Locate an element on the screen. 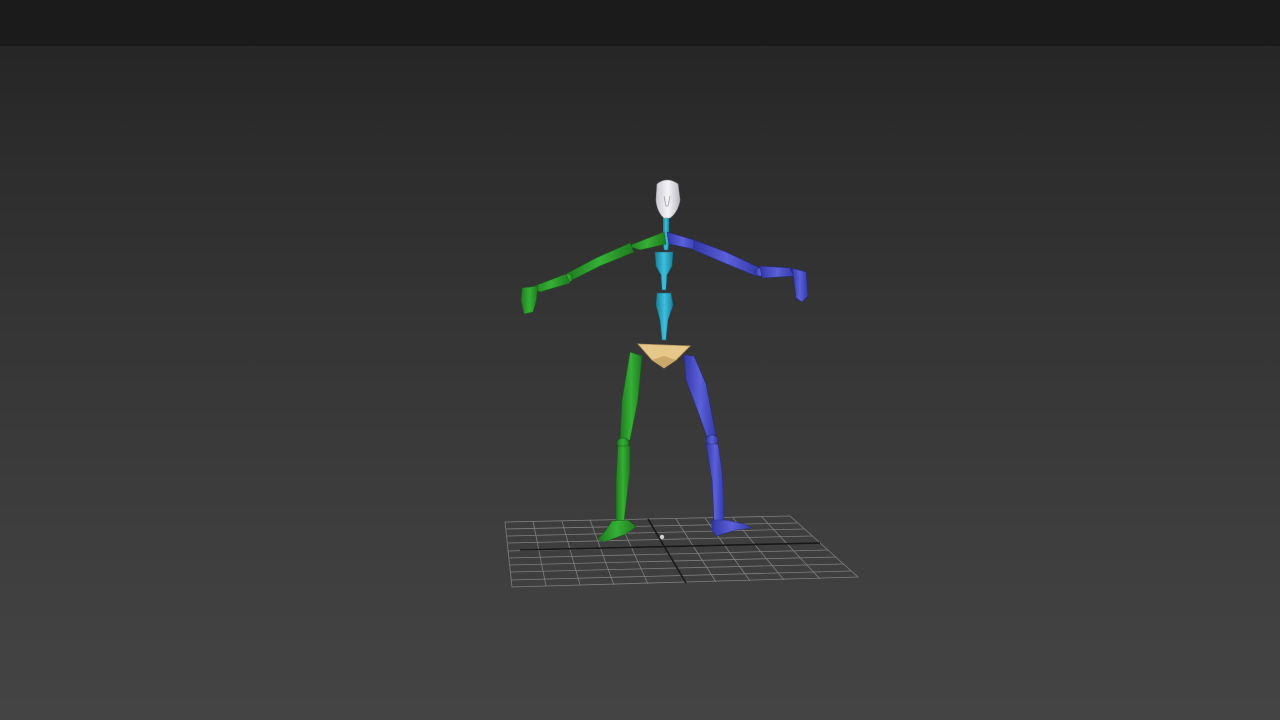 This screenshot has width=1280, height=720. right-leg is located at coordinates (718, 445).